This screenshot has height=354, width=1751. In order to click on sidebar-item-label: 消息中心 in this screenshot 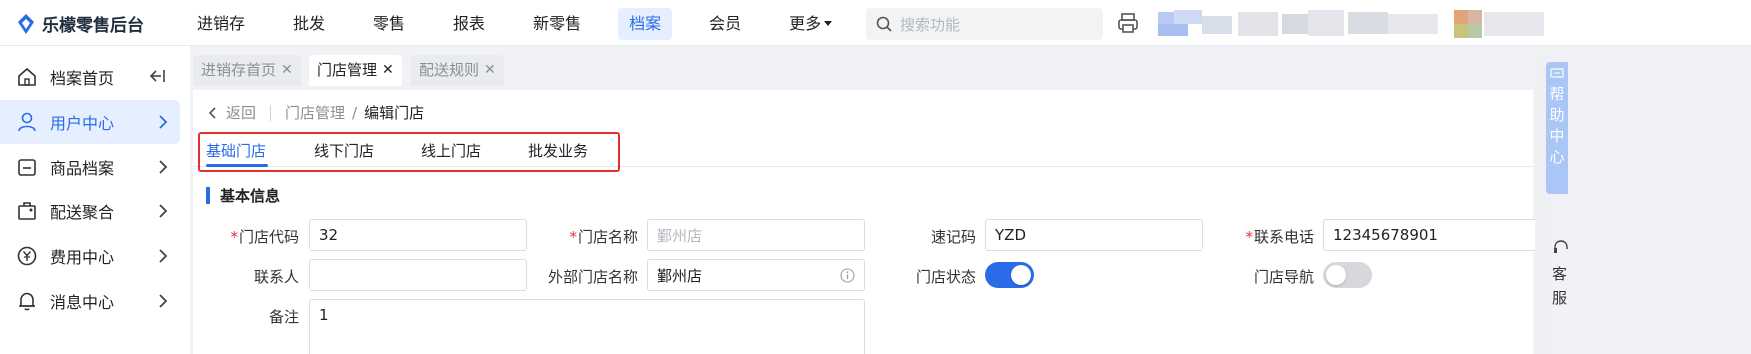, I will do `click(82, 302)`.